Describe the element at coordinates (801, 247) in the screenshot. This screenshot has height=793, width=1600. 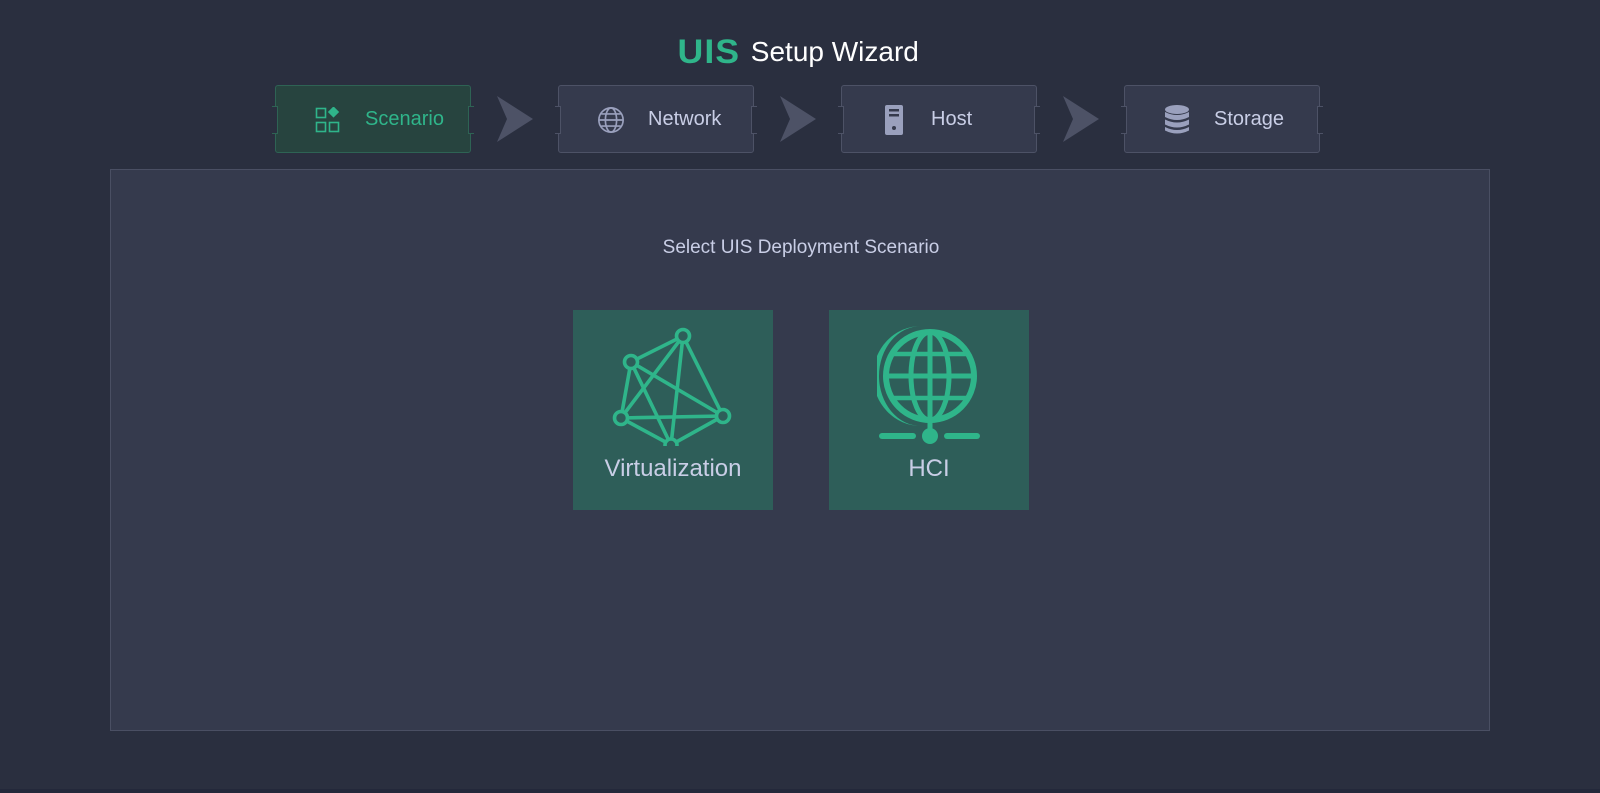
I see `panel-title: Select UIS Deployment Scenario` at that location.